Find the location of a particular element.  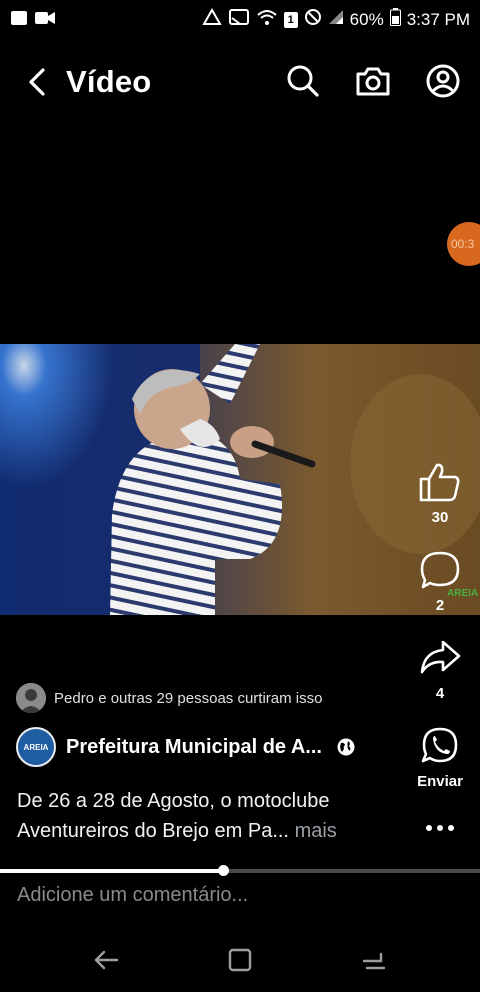

camera-icon is located at coordinates (373, 81).